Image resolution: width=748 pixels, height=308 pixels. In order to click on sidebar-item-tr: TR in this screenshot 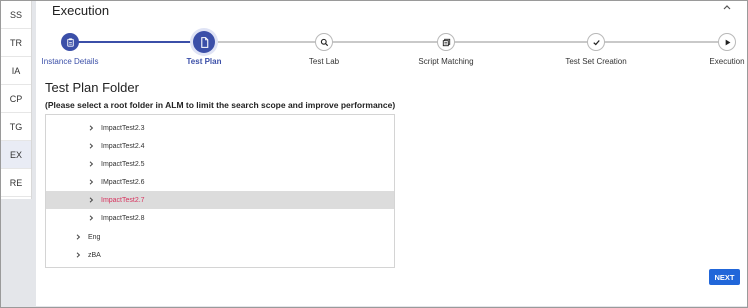, I will do `click(16, 43)`.